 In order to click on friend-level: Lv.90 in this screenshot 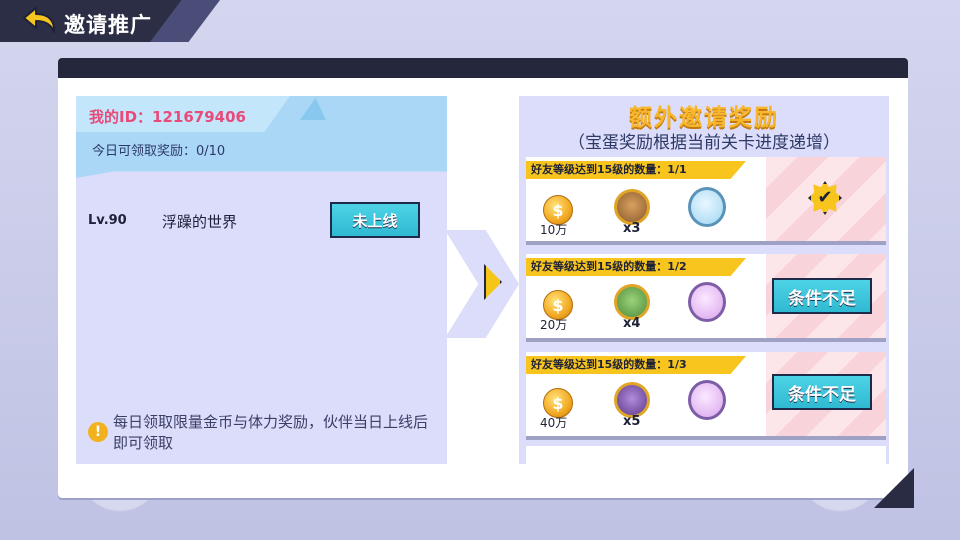, I will do `click(107, 220)`.